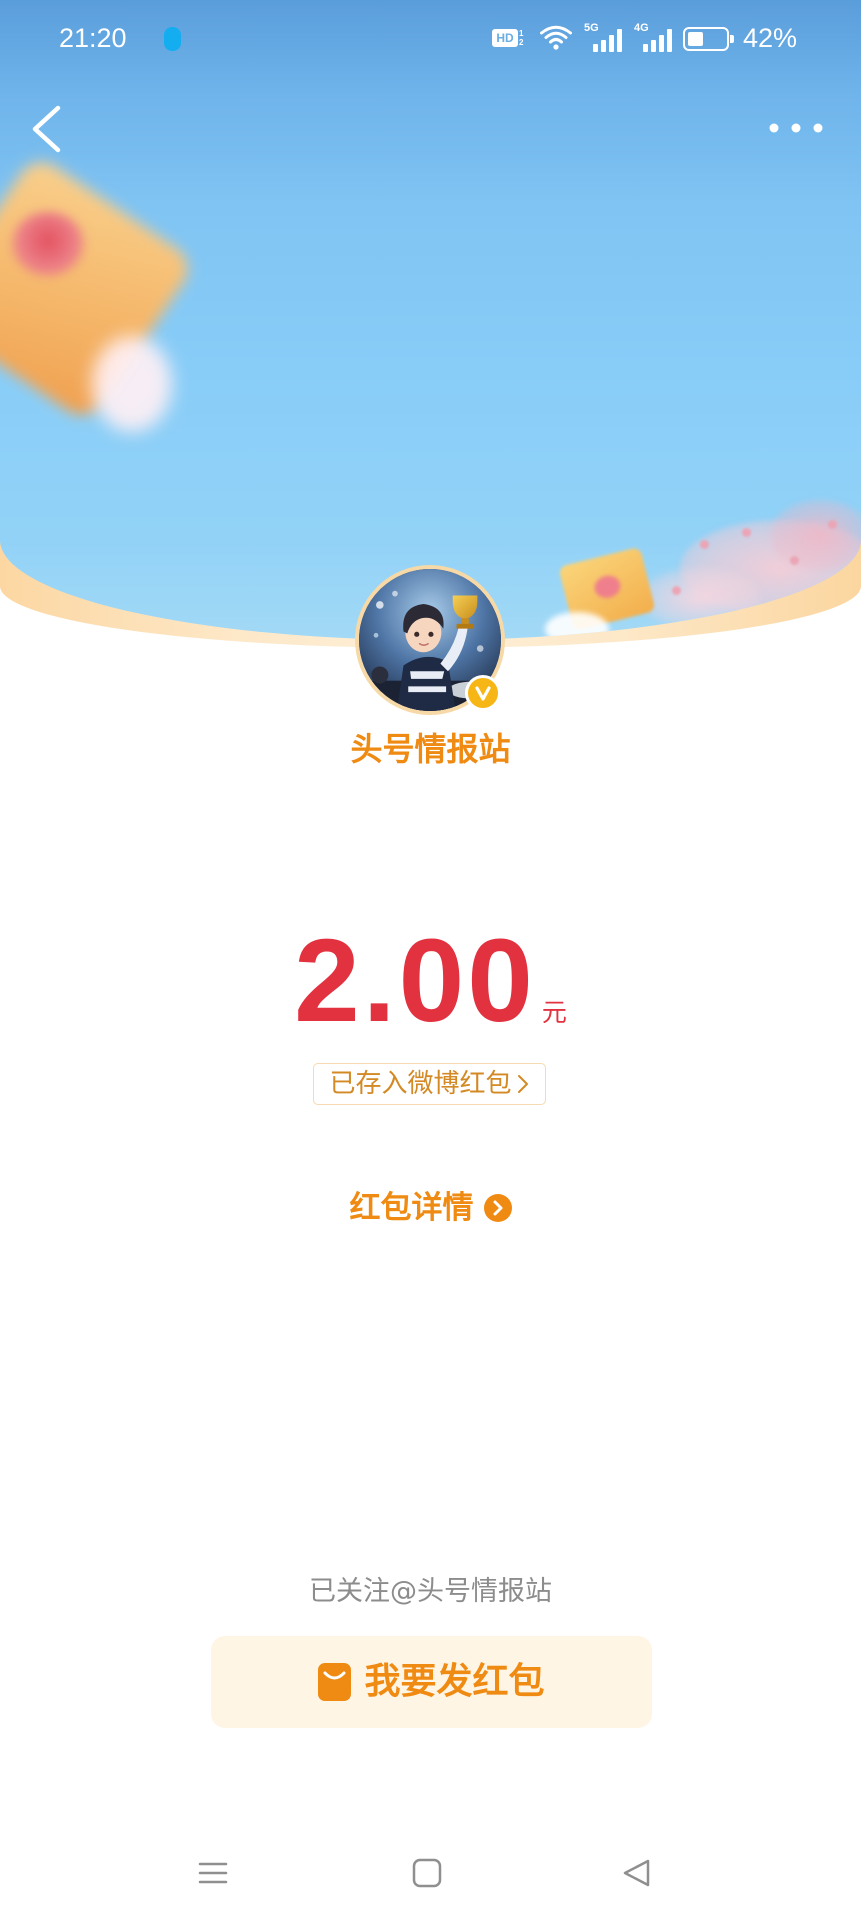 The height and width of the screenshot is (1920, 861). I want to click on hd-sub-bottom: 2, so click(521, 42).